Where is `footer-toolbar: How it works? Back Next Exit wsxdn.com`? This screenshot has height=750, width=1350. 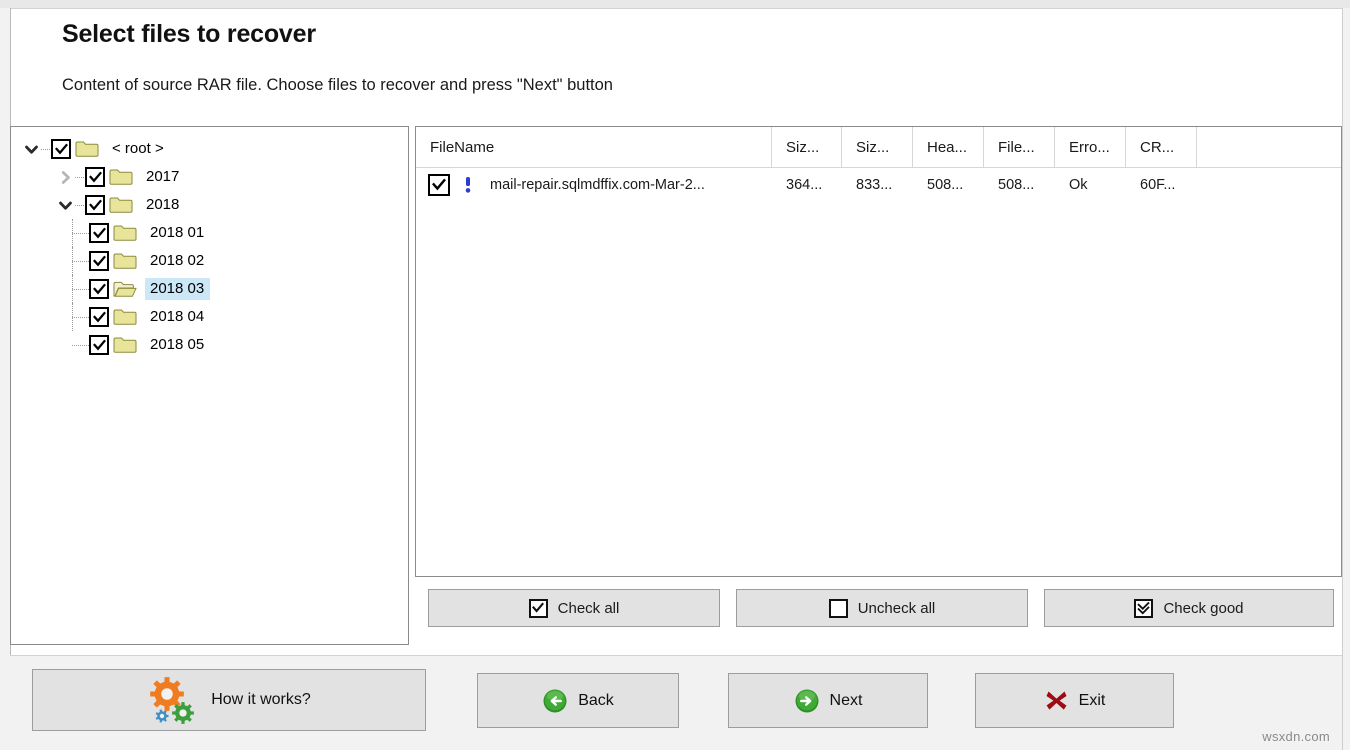
footer-toolbar: How it works? Back Next Exit wsxdn.com is located at coordinates (676, 702).